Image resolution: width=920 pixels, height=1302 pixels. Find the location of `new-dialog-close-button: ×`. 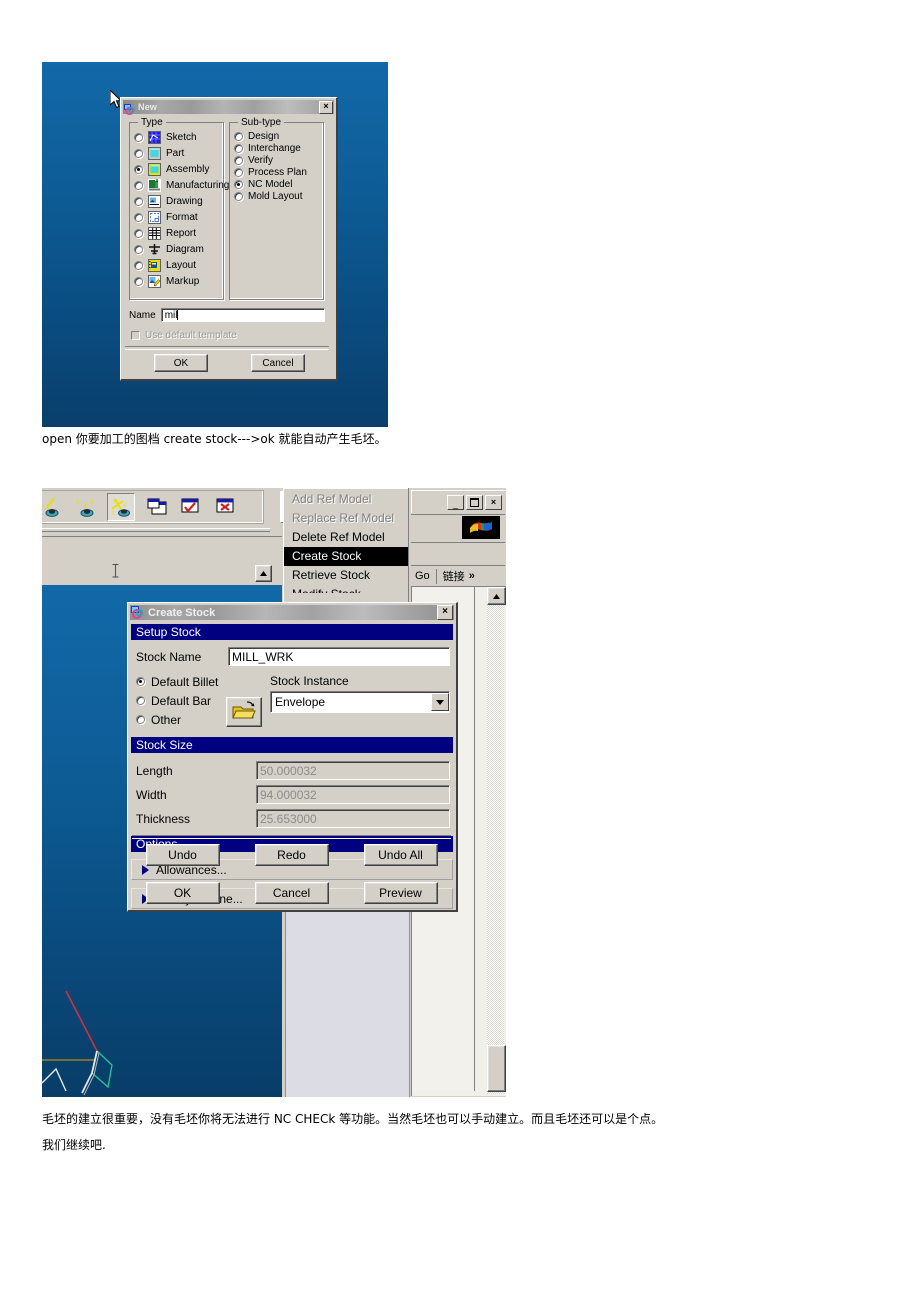

new-dialog-close-button: × is located at coordinates (326, 107).